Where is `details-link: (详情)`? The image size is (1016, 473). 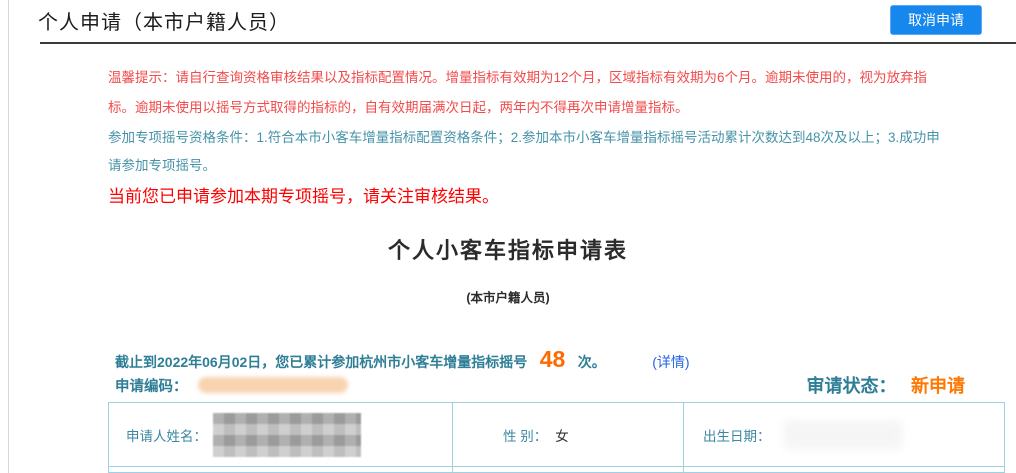 details-link: (详情) is located at coordinates (670, 362).